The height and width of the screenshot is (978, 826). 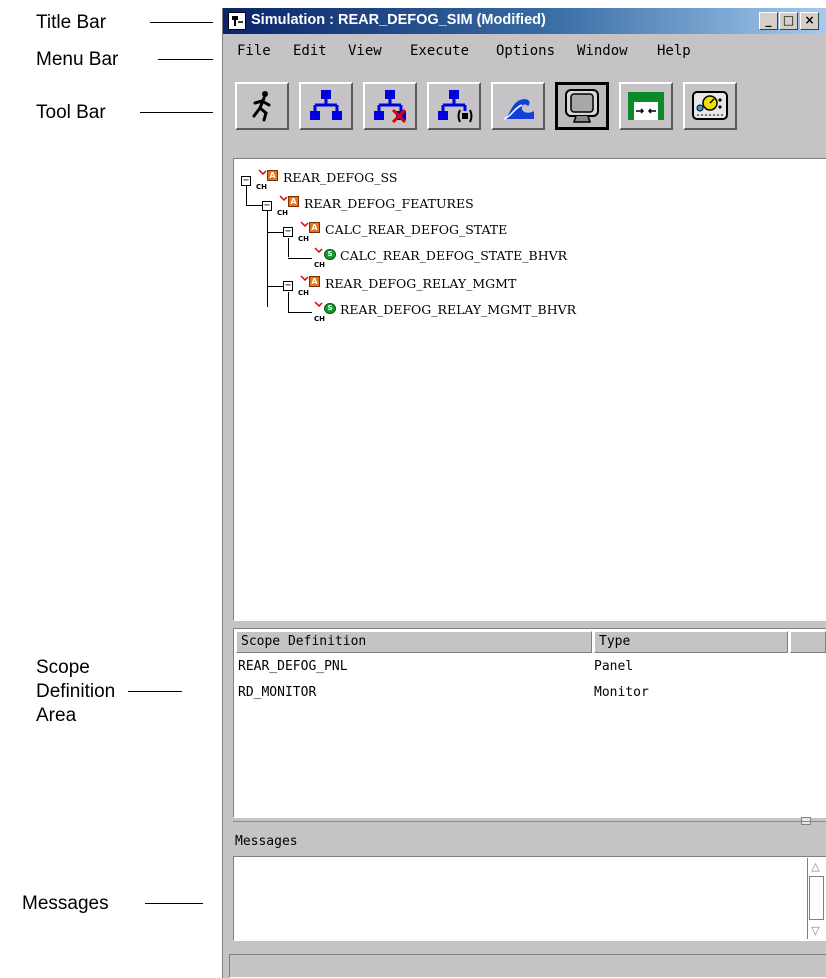 What do you see at coordinates (809, 21) in the screenshot?
I see `close-button: ×` at bounding box center [809, 21].